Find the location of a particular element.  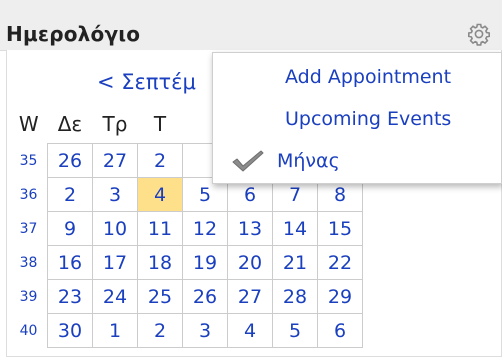

day-cell: 6 is located at coordinates (340, 330).